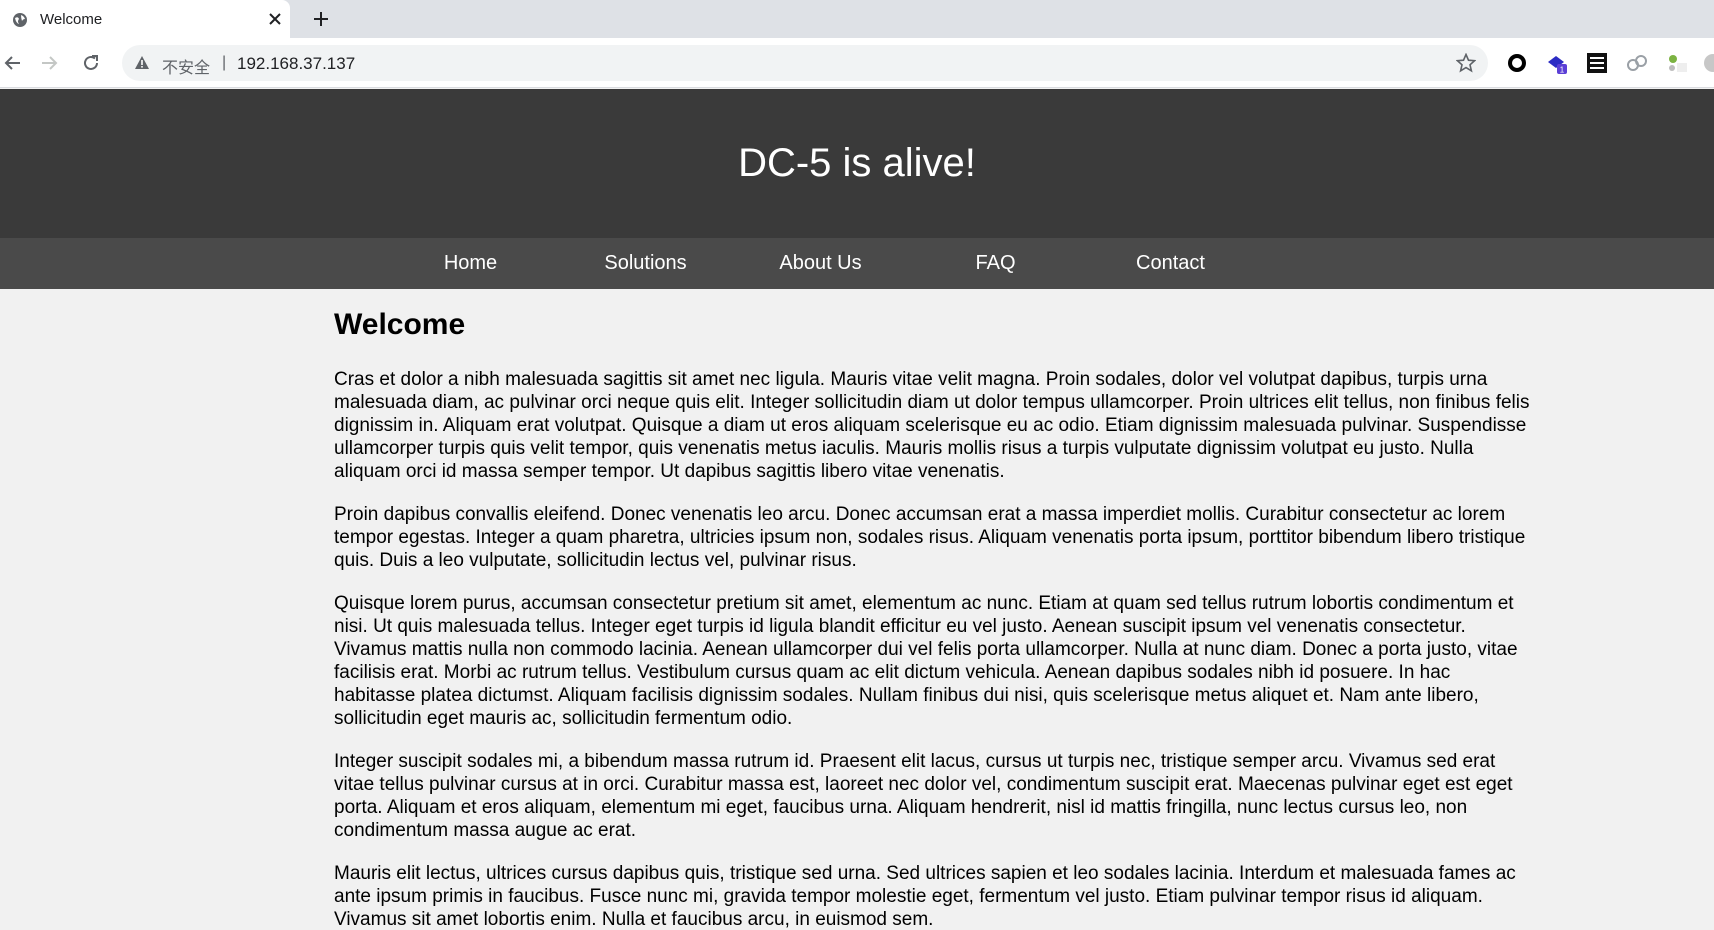 The width and height of the screenshot is (1714, 930). I want to click on extension-badge: 1, so click(1562, 70).